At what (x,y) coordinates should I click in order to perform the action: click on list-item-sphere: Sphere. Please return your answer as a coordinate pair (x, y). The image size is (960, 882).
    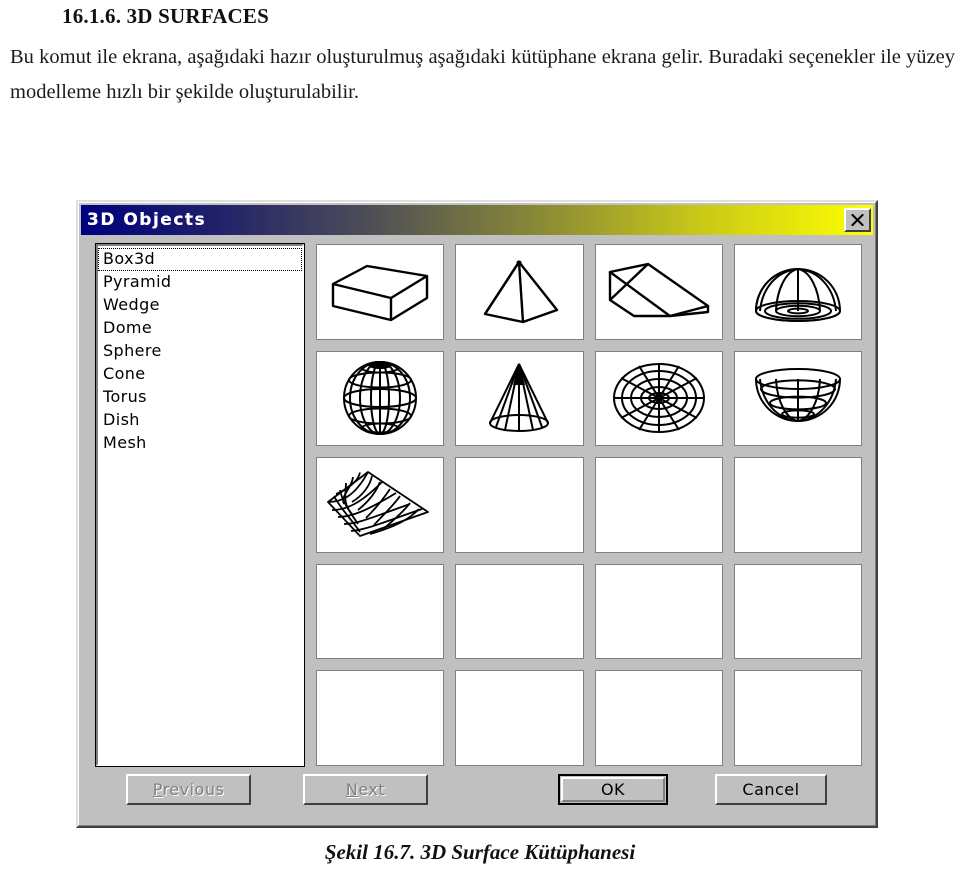
    Looking at the image, I should click on (200, 351).